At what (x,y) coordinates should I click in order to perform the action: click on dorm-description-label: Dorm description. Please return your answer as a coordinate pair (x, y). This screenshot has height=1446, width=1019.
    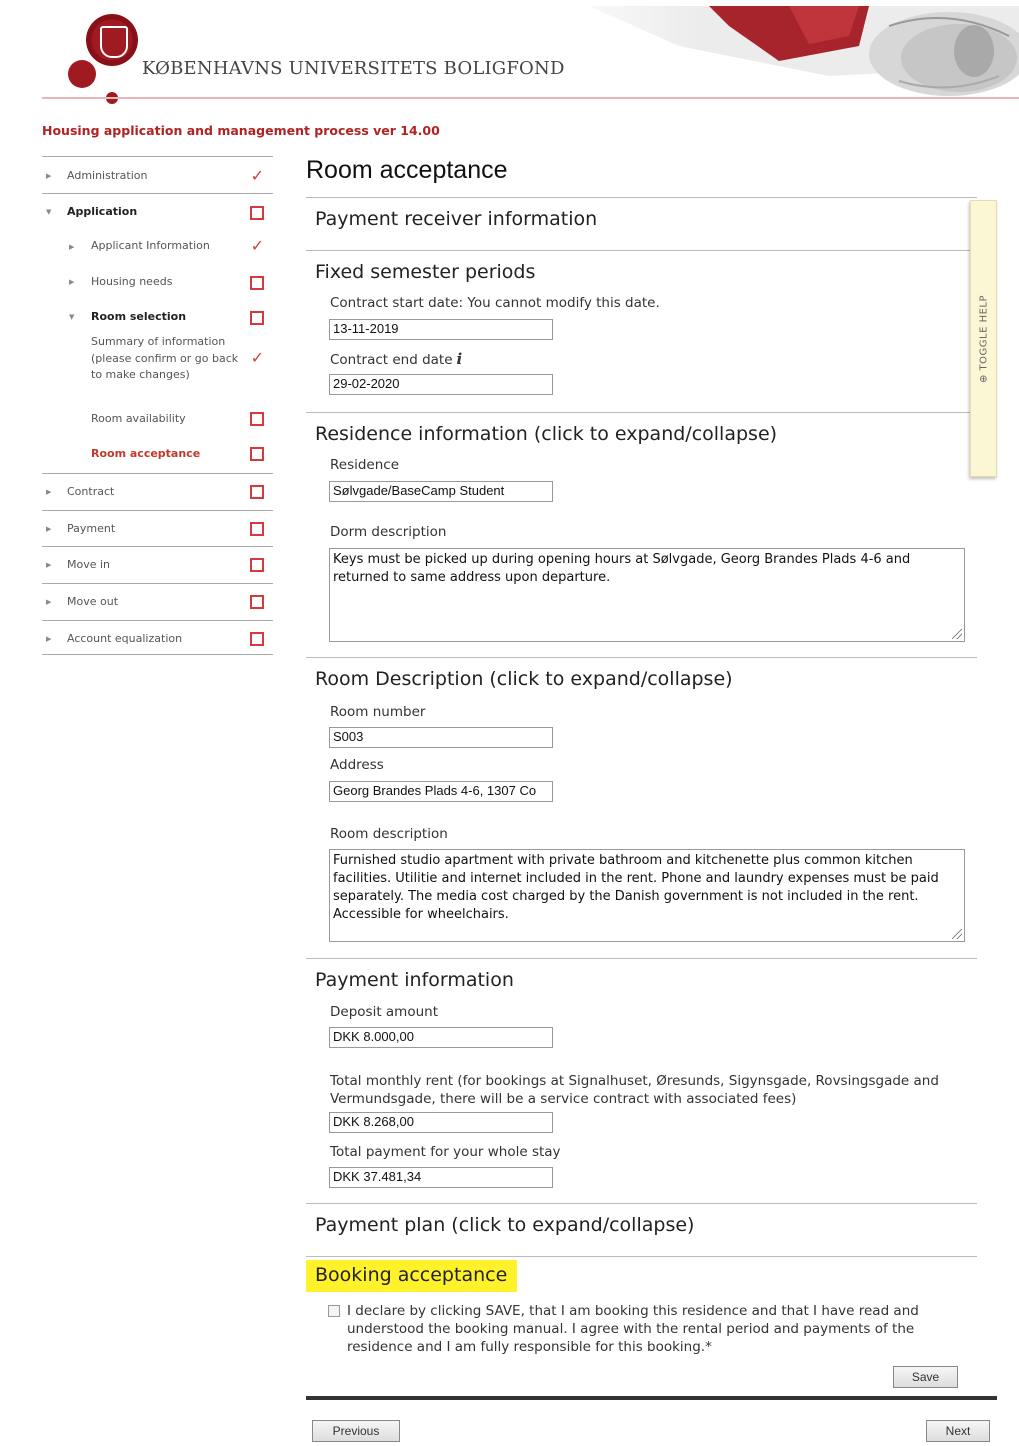
    Looking at the image, I should click on (388, 532).